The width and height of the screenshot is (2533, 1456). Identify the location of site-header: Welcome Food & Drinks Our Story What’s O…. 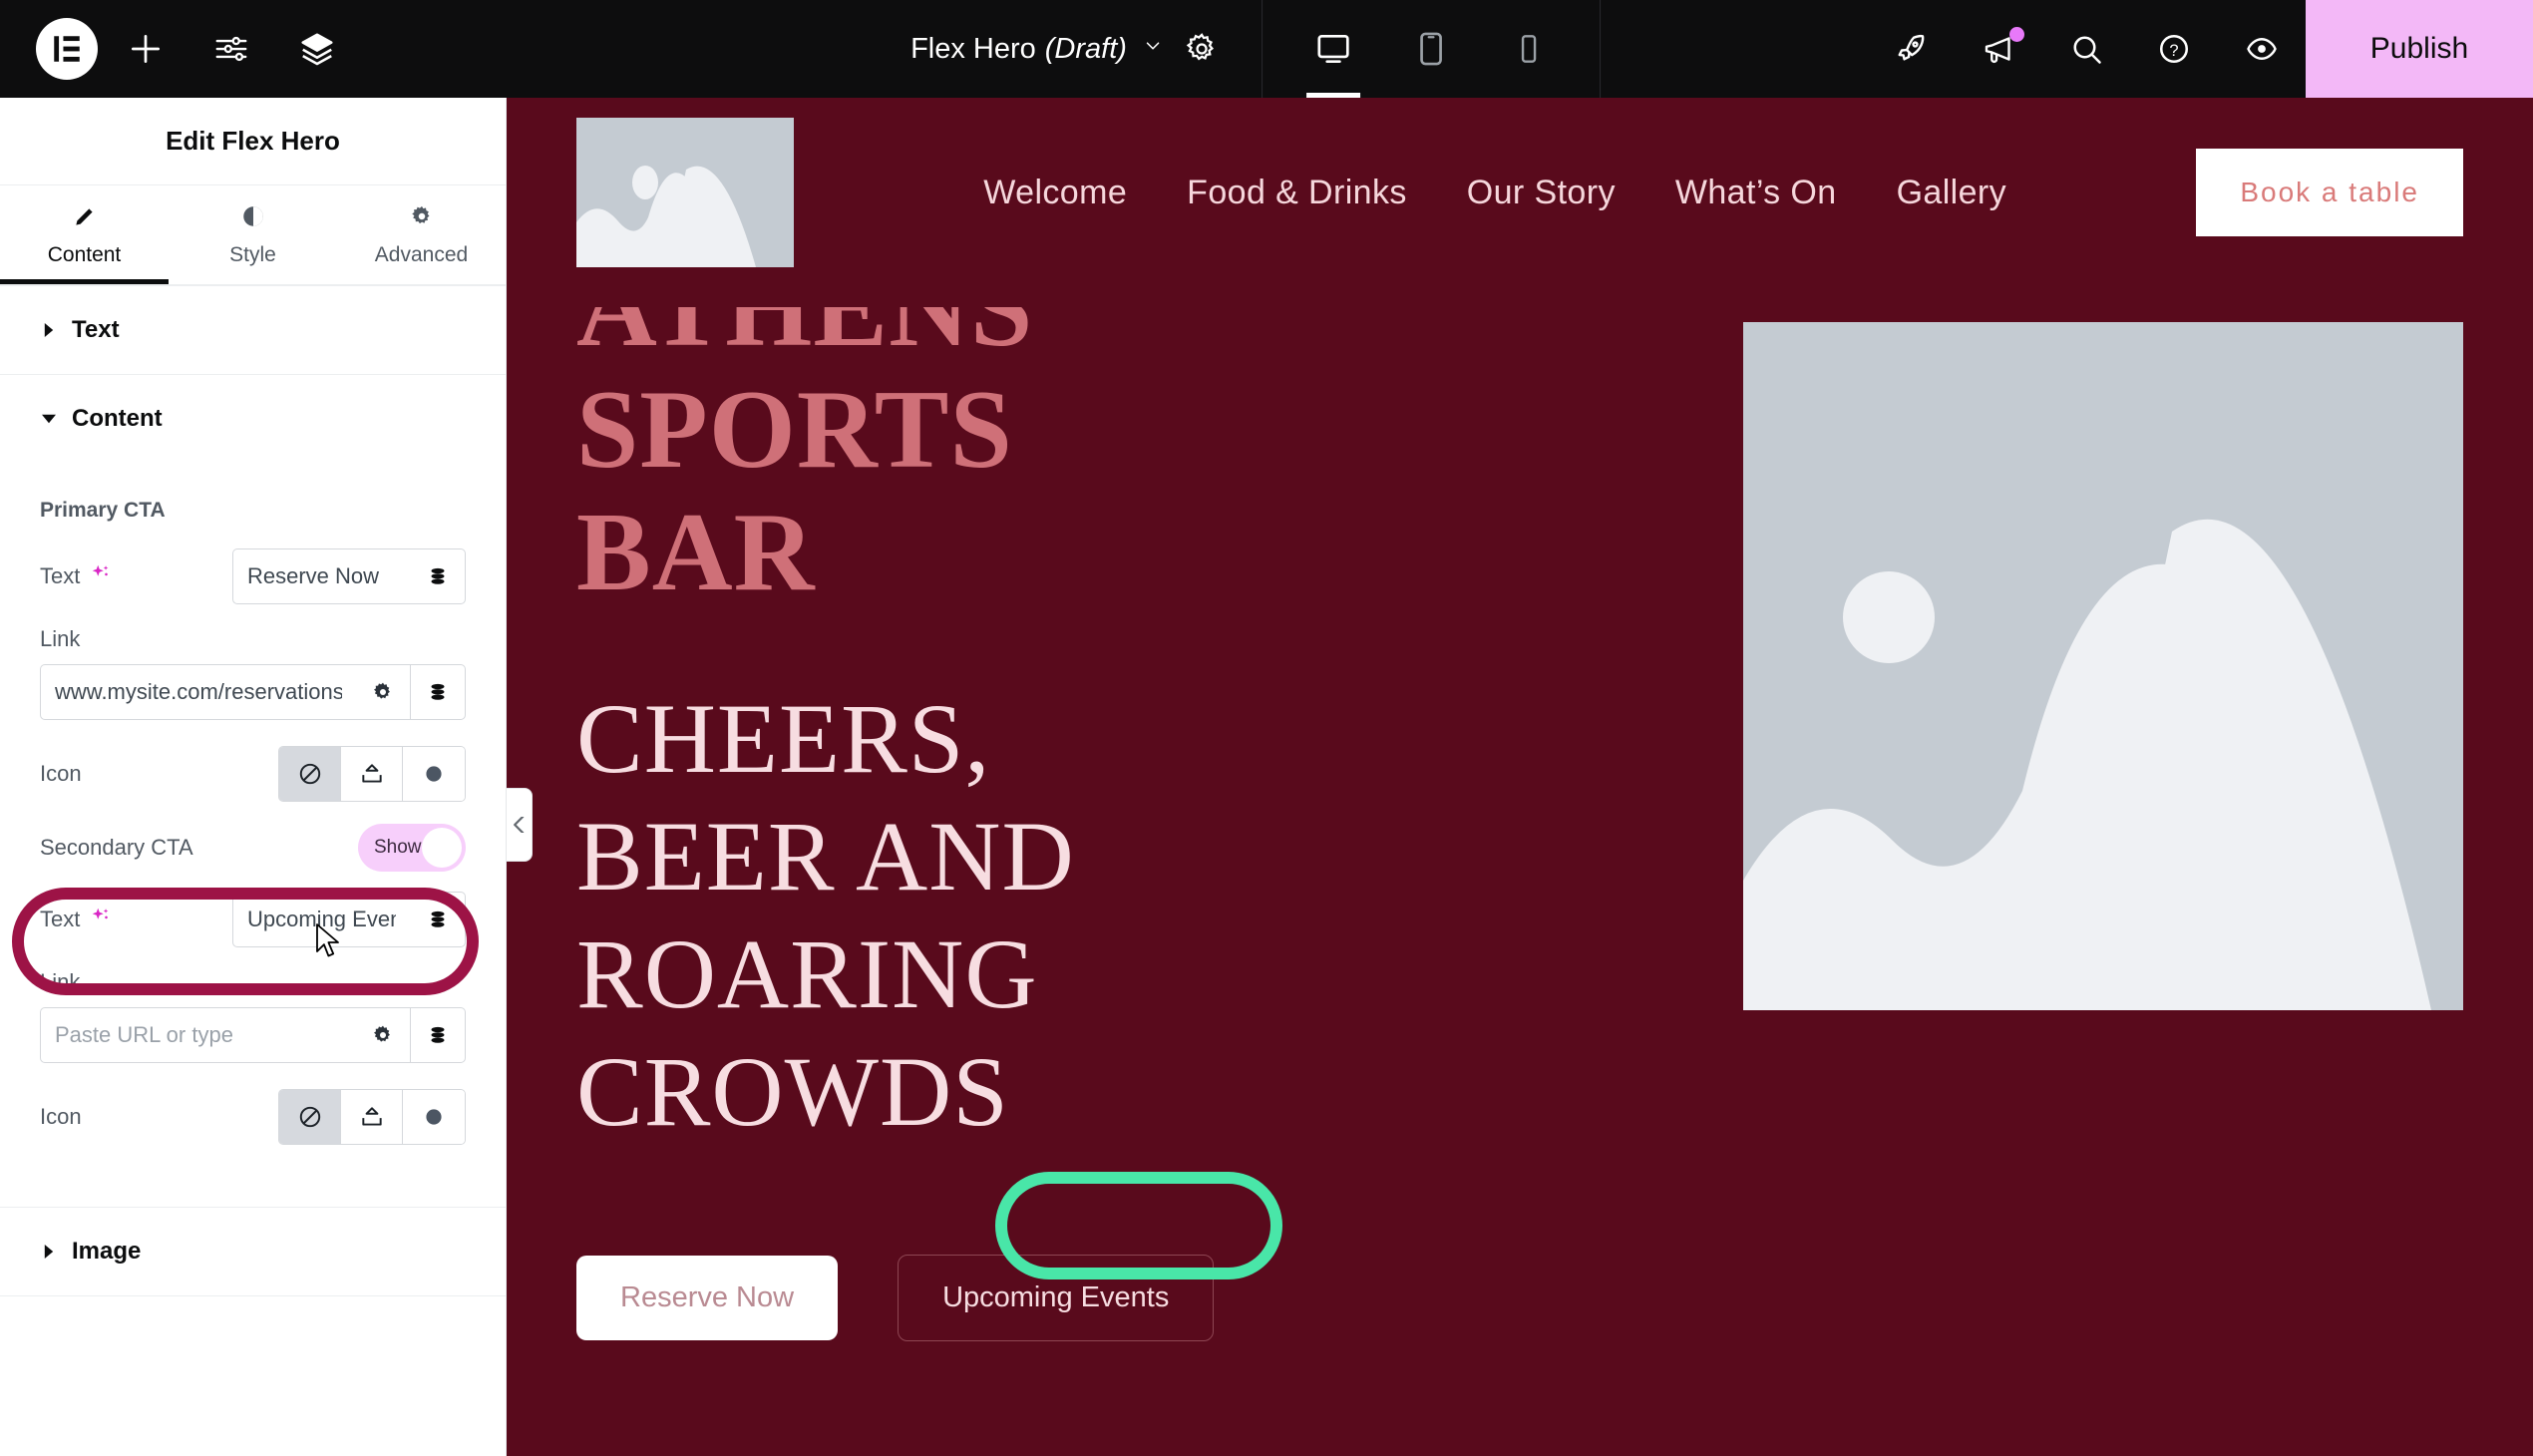
(1520, 192).